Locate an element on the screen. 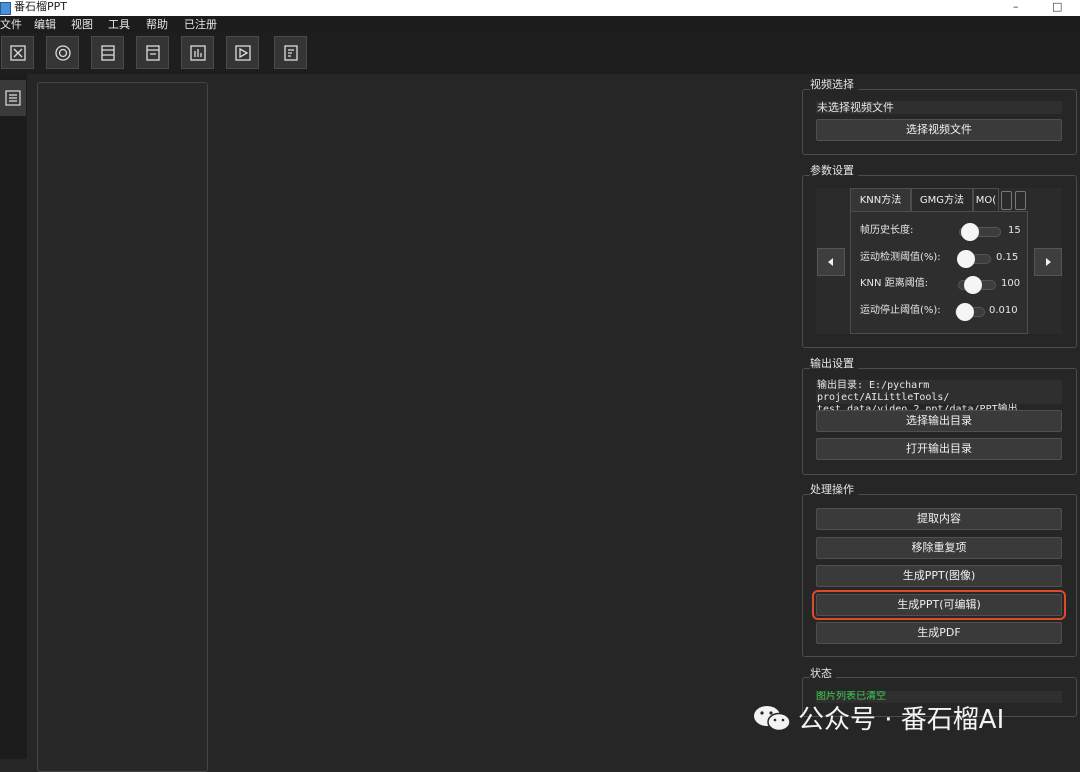 The image size is (1080, 772). knn-distance-knob is located at coordinates (973, 285).